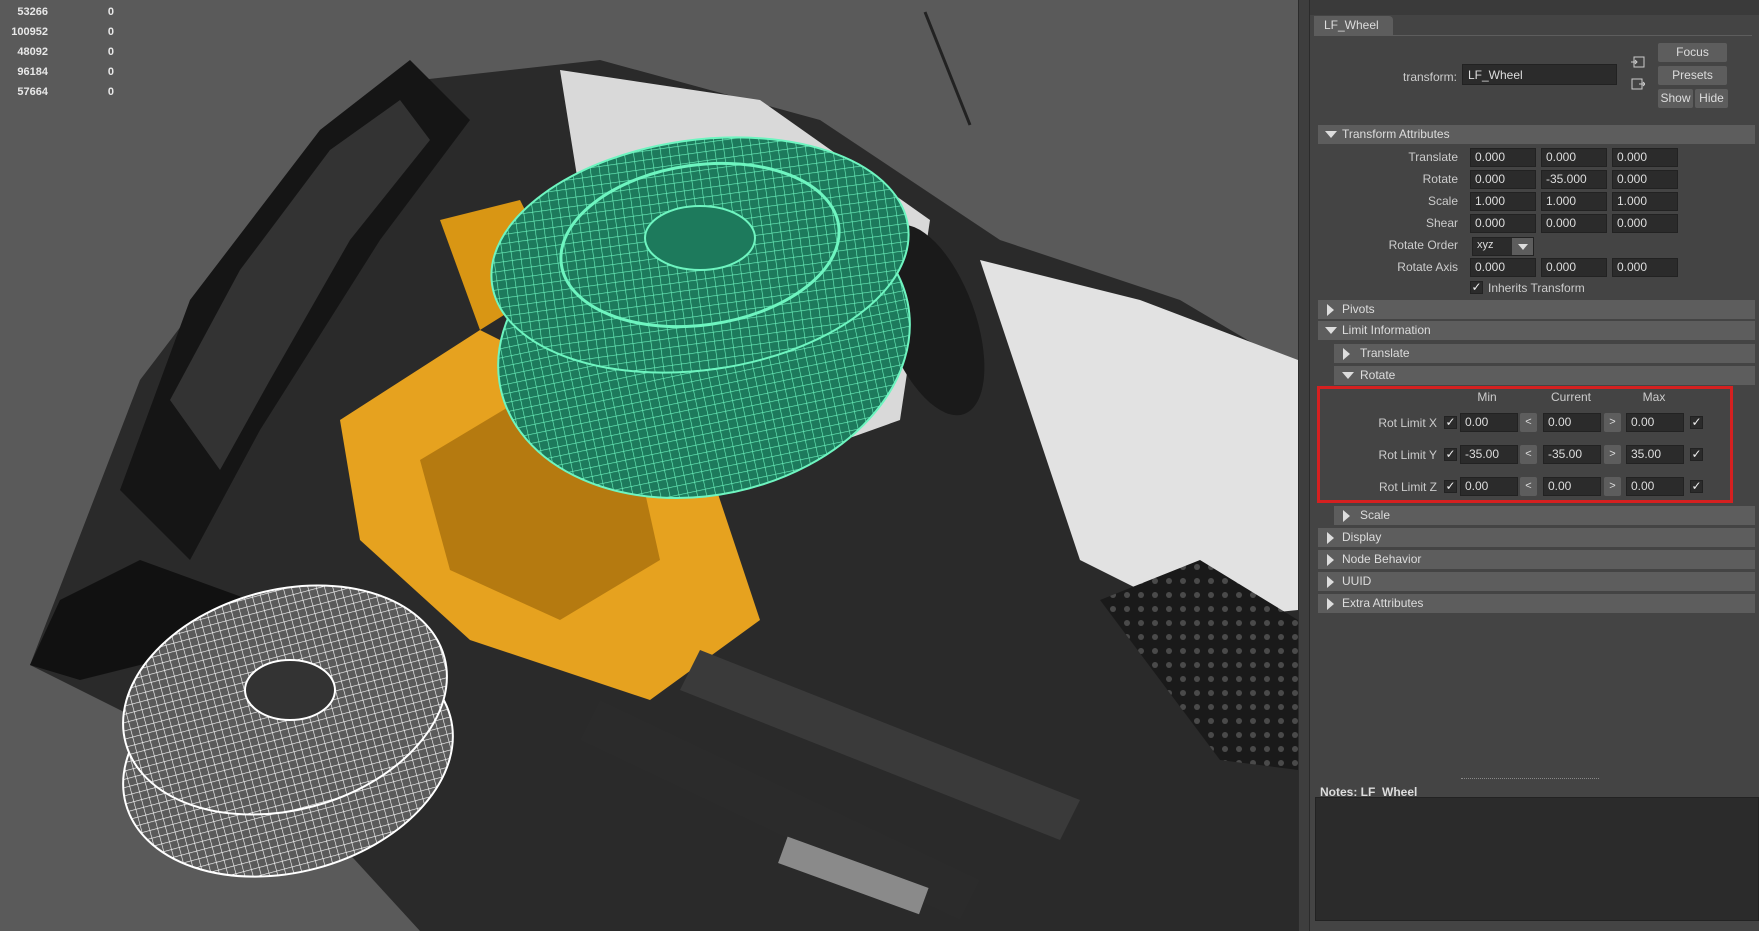 Image resolution: width=1759 pixels, height=931 pixels. What do you see at coordinates (1358, 309) in the screenshot?
I see `section-label: Pivots` at bounding box center [1358, 309].